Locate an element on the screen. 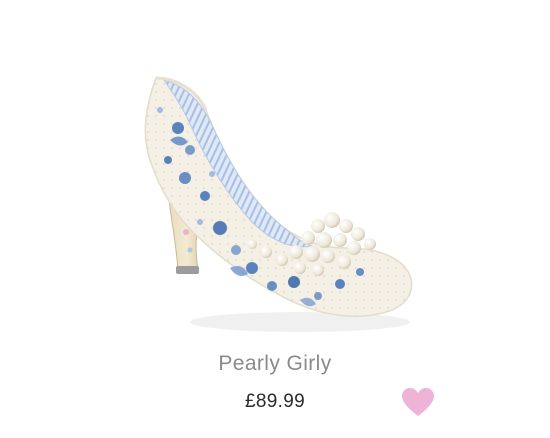 This screenshot has height=438, width=550. heel-tip is located at coordinates (187, 270).